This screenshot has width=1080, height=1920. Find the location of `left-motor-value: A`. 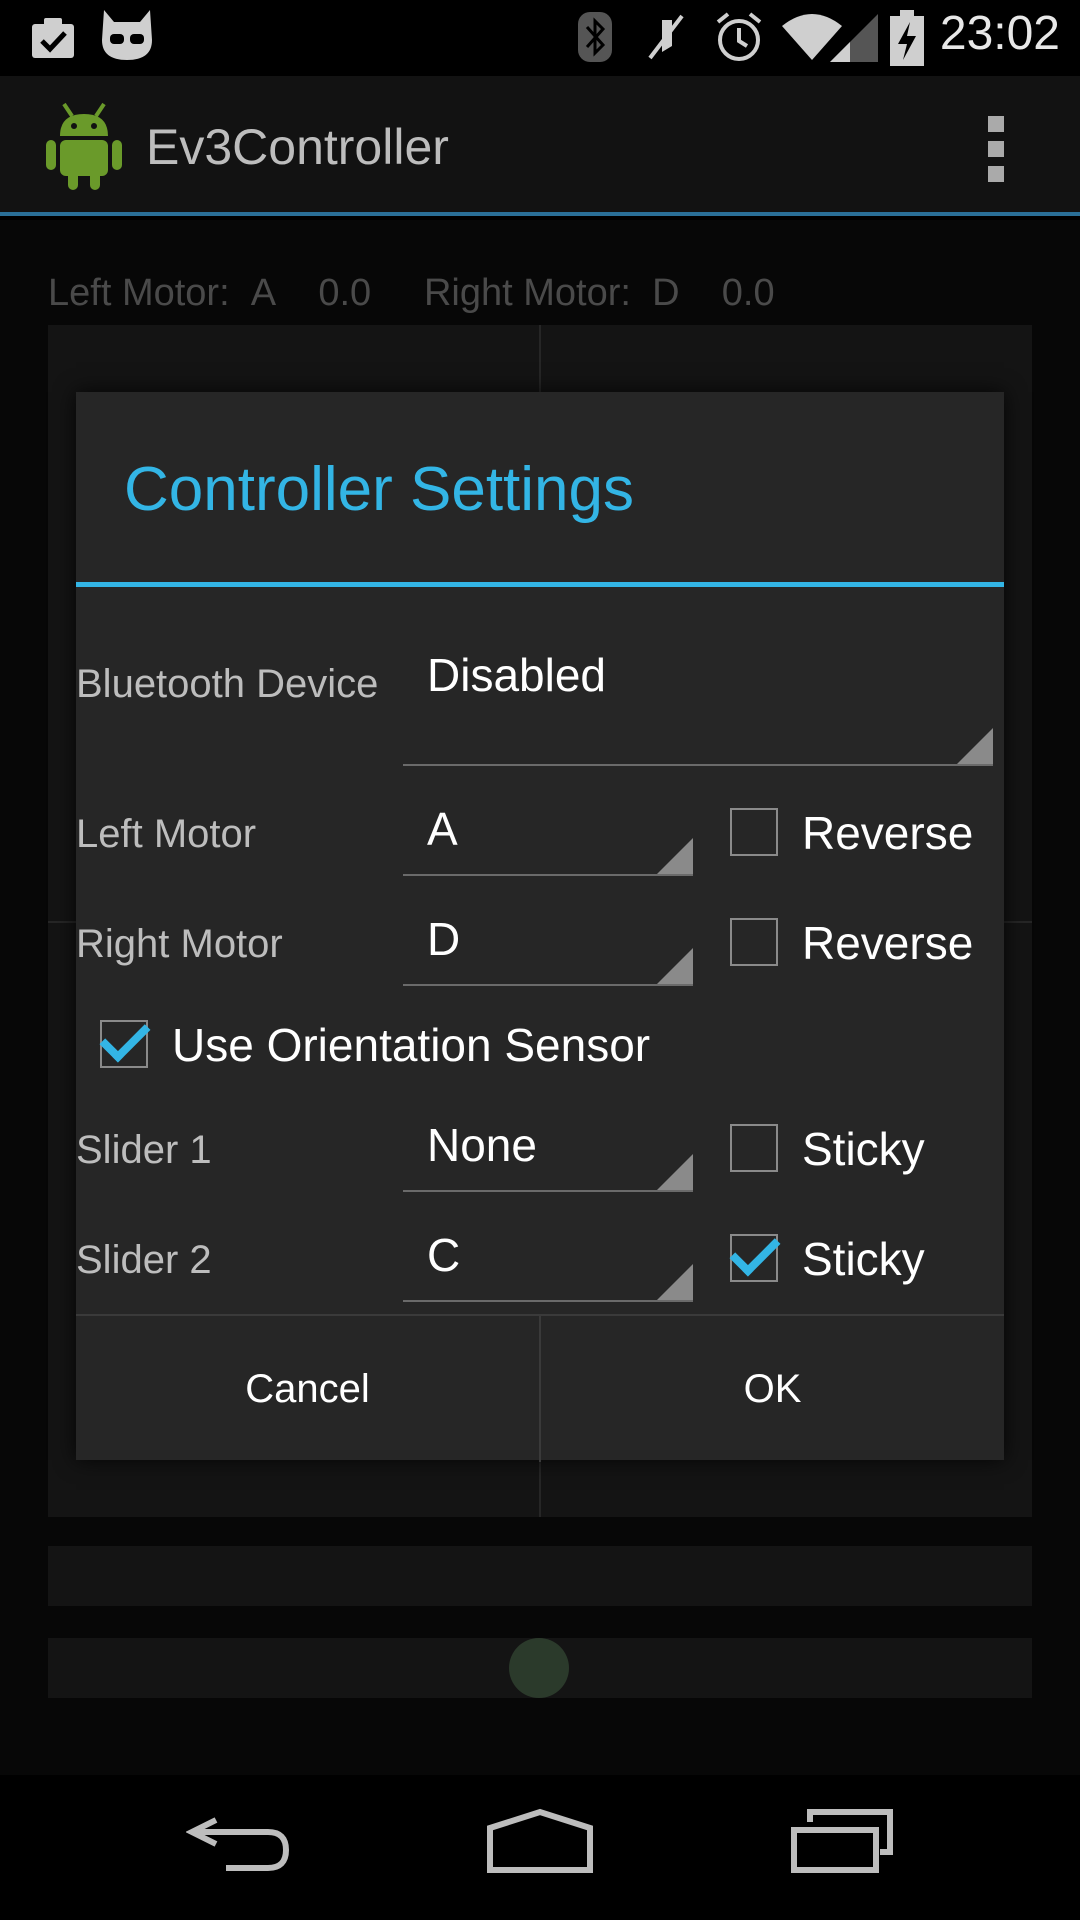

left-motor-value: A is located at coordinates (442, 829).